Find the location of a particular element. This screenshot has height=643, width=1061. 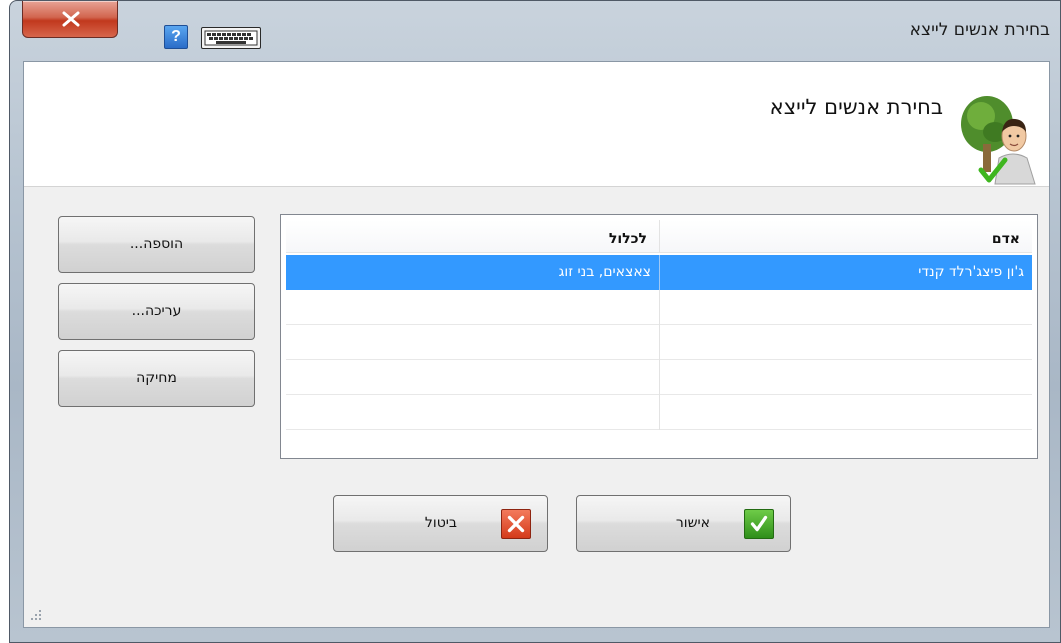

column-header-include: לכלול is located at coordinates (473, 236).